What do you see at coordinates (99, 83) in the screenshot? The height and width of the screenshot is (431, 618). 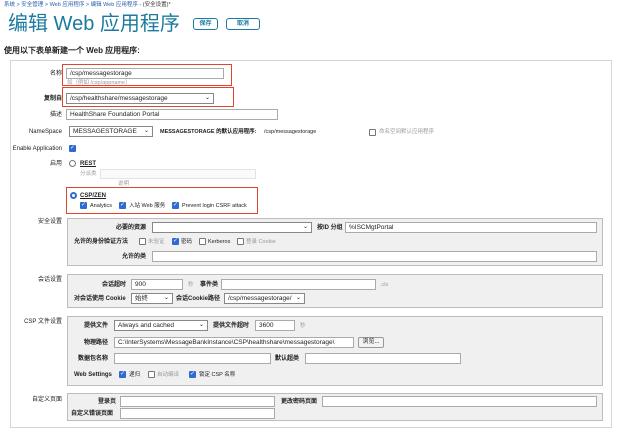 I see `name-hint: 如（例如 /csp/appname）` at bounding box center [99, 83].